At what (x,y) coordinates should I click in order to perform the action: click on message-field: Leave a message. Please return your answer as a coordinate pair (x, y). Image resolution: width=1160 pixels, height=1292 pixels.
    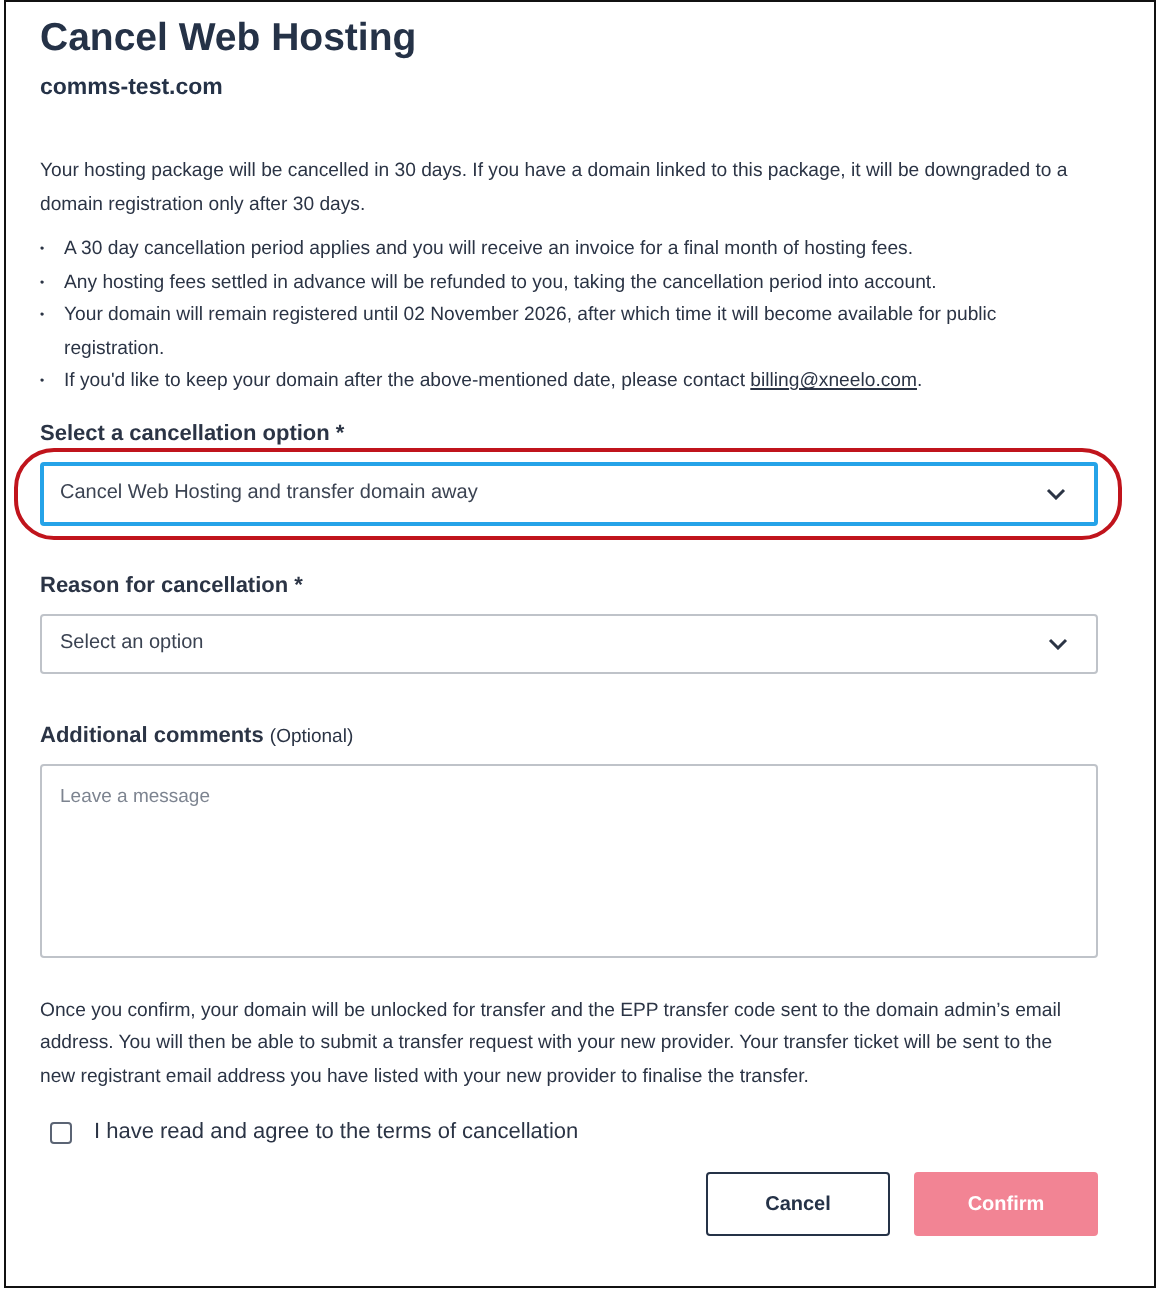
    Looking at the image, I should click on (569, 860).